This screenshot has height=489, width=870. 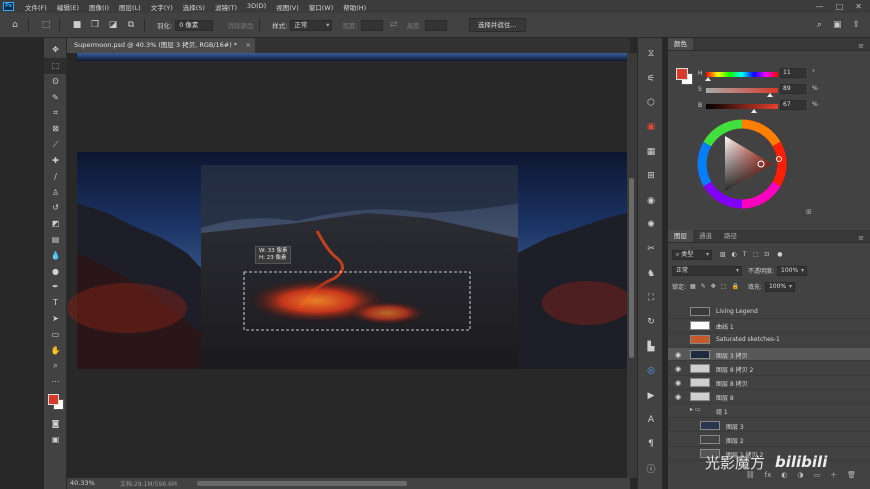 I want to click on timeline-icon: ↻, so click(x=651, y=322).